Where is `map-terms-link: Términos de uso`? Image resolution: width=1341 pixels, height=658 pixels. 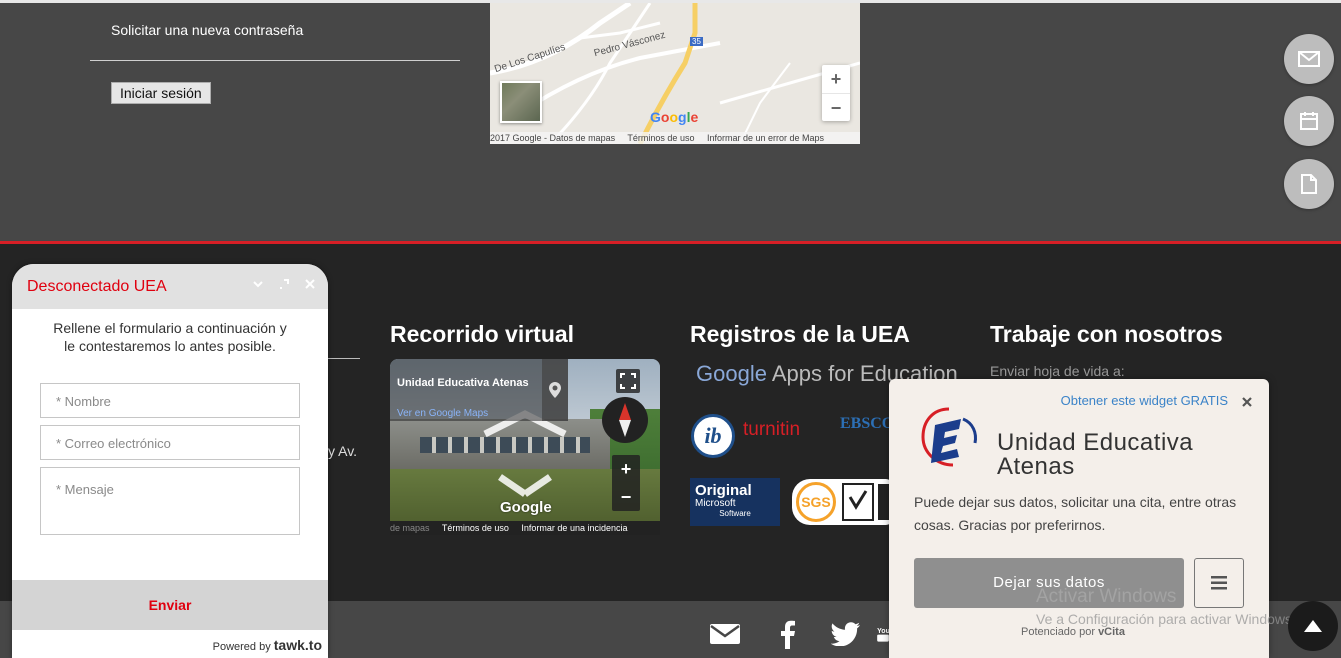
map-terms-link: Términos de uso is located at coordinates (660, 138).